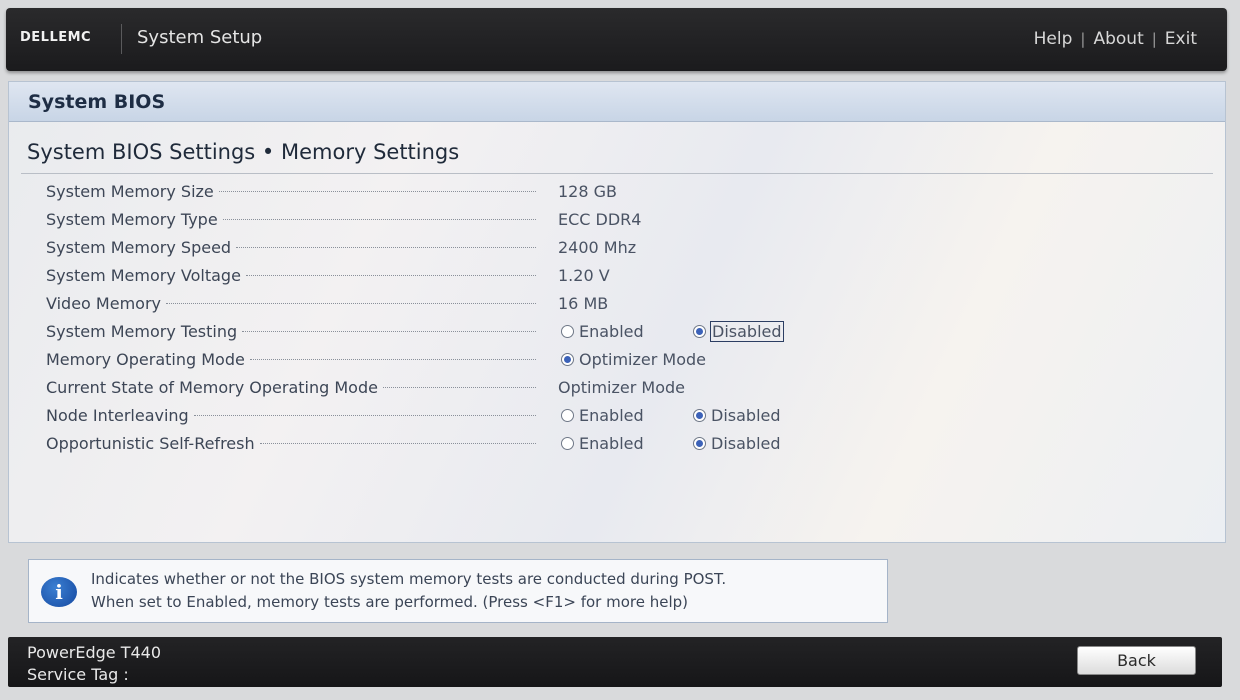 This screenshot has width=1240, height=700. I want to click on setting-row-memory-testing: System Memory Testing Enabled Disabled, so click(617, 332).